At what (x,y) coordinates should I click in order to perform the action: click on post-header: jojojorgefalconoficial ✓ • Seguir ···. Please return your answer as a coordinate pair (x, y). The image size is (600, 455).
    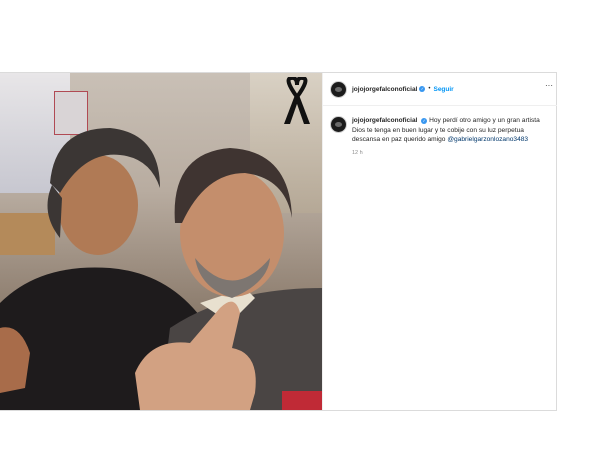
    Looking at the image, I should click on (440, 89).